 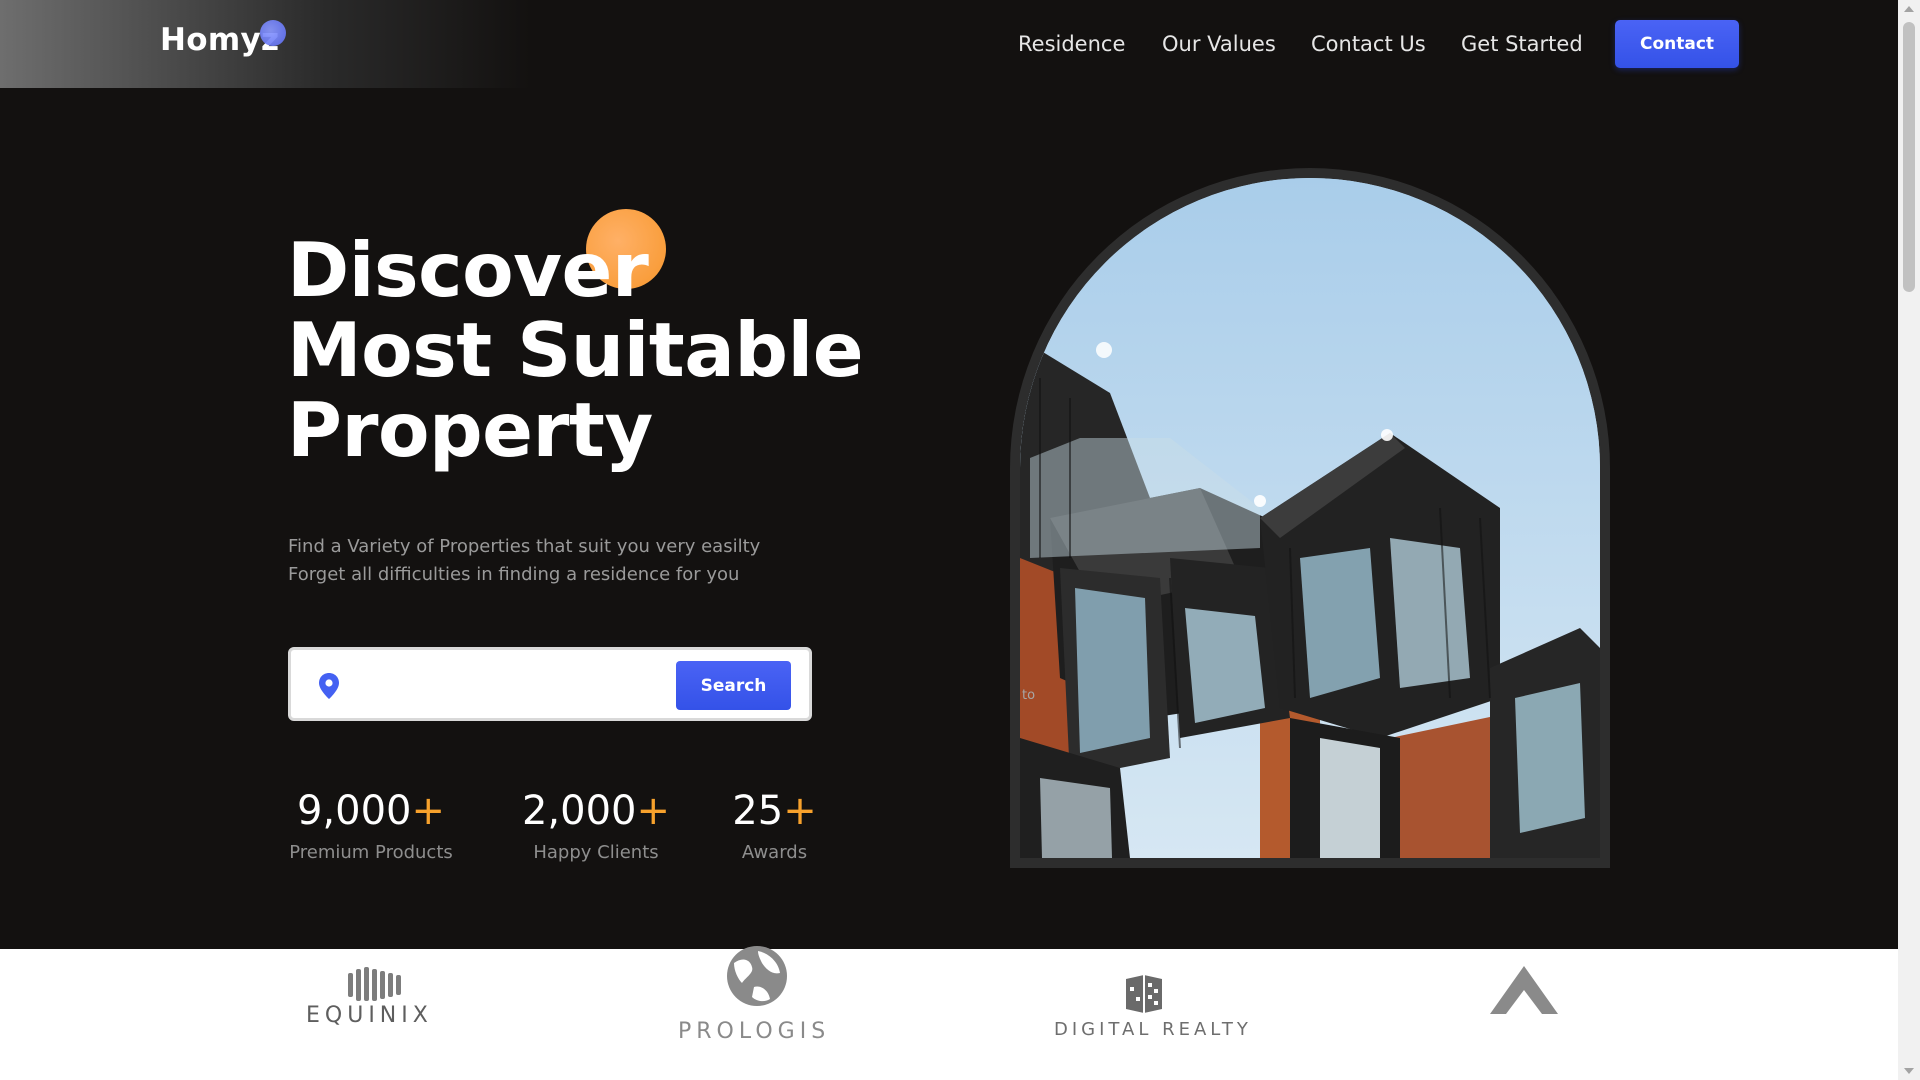 I want to click on stat-premium-products: 9,000+ Premium Products, so click(x=371, y=824).